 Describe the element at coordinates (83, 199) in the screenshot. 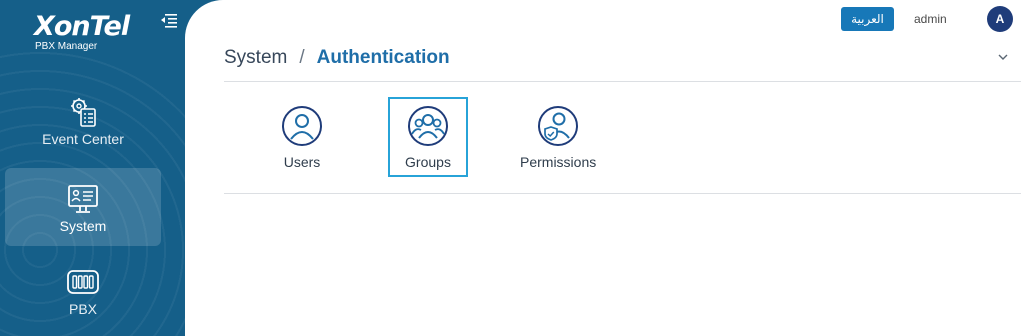

I see `system-icon` at that location.